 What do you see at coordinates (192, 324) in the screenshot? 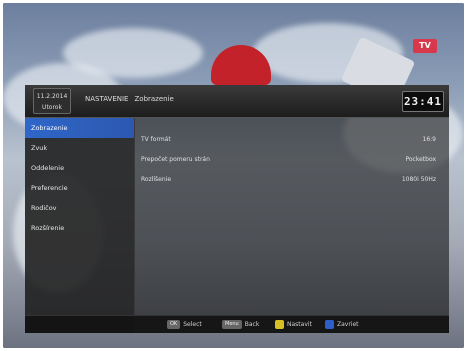
I see `hint-ok-label: Select` at bounding box center [192, 324].